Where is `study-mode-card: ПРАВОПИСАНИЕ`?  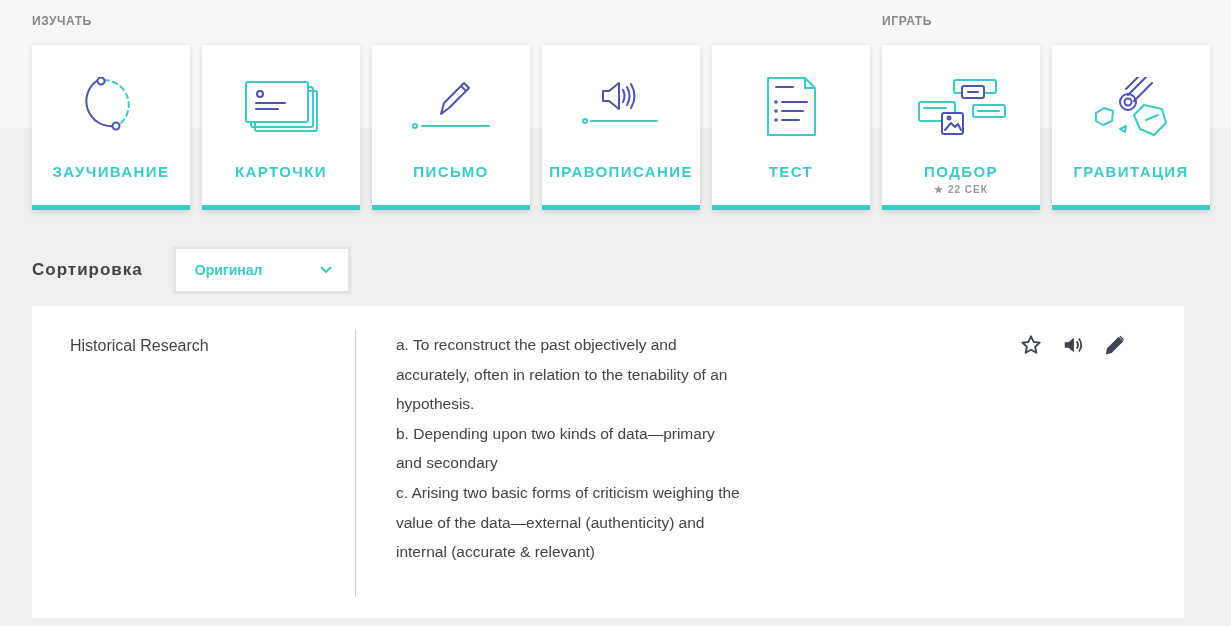 study-mode-card: ПРАВОПИСАНИЕ is located at coordinates (621, 127).